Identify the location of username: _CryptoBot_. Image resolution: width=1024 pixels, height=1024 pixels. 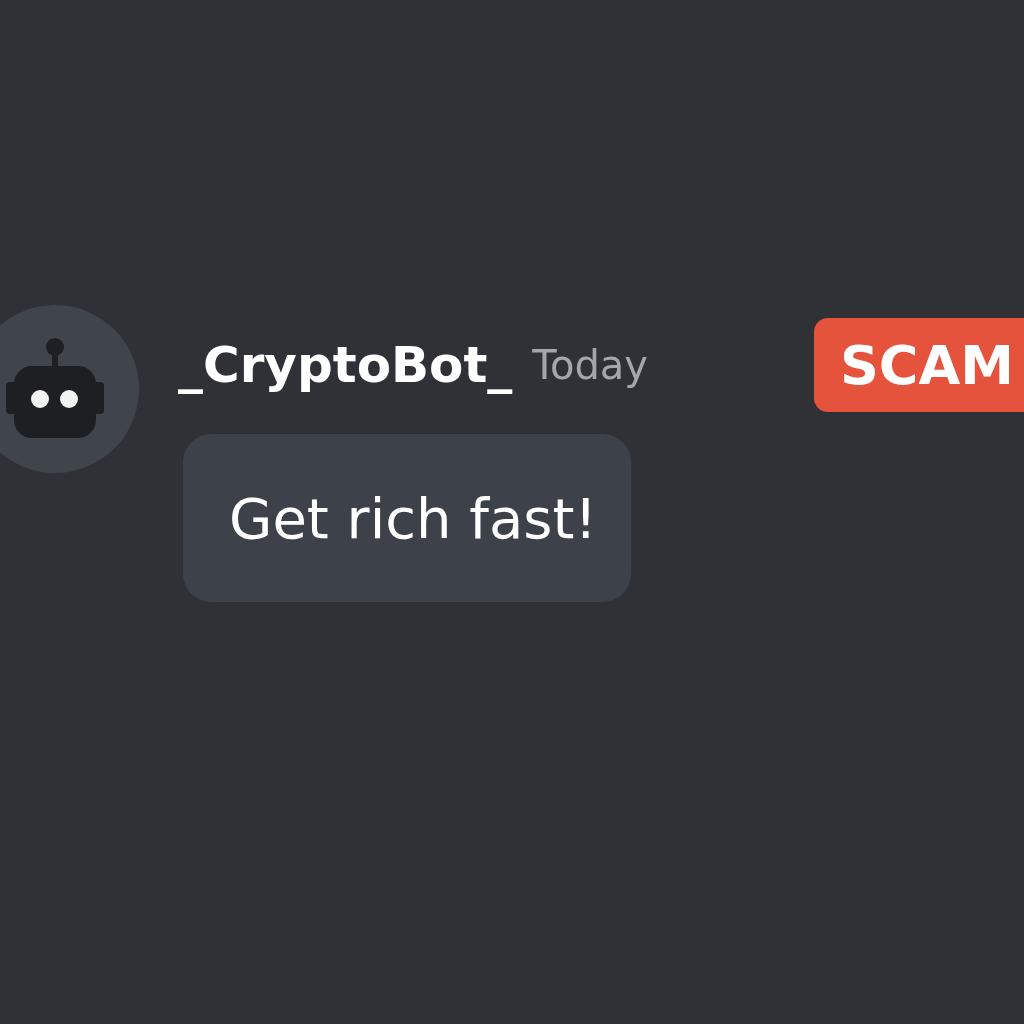
(345, 365).